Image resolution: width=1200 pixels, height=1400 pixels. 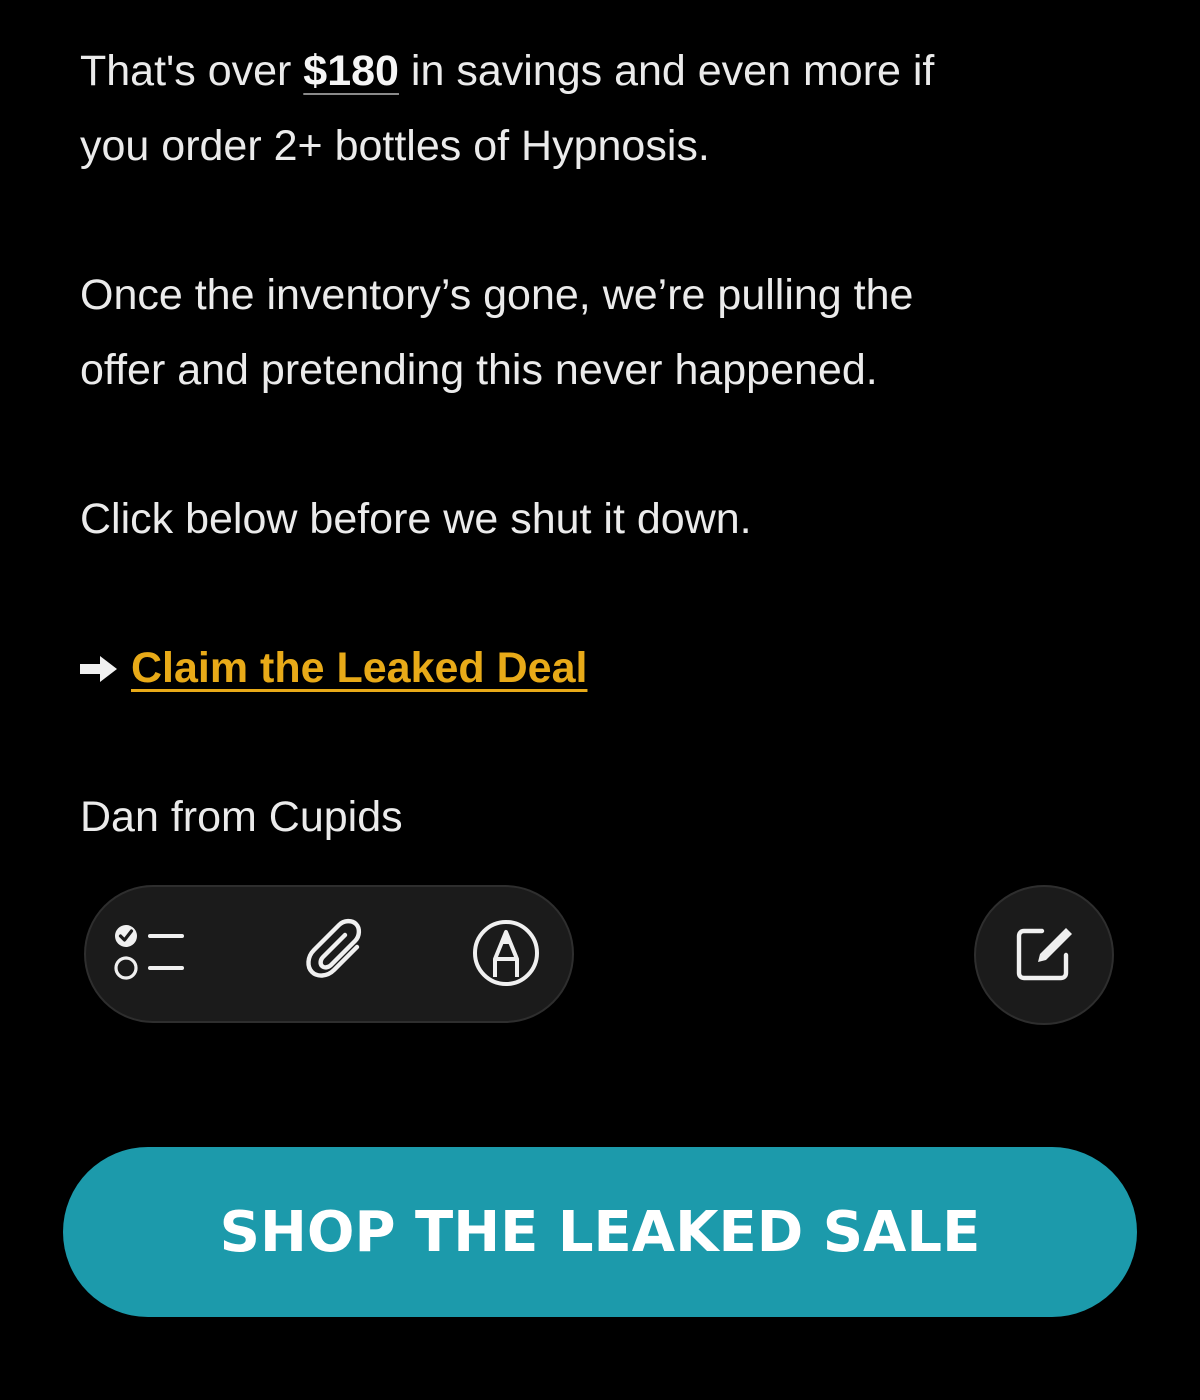 What do you see at coordinates (192, 71) in the screenshot?
I see `savings-text-start: That's over` at bounding box center [192, 71].